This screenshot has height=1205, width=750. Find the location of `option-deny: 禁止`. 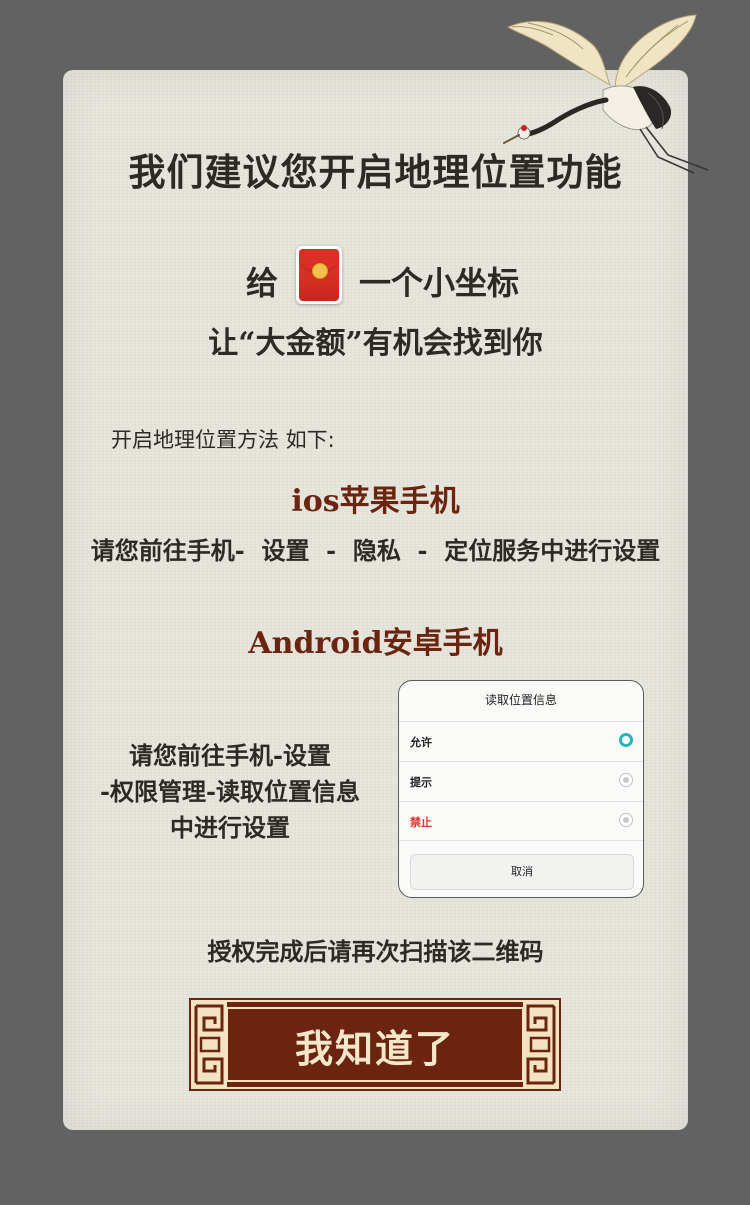

option-deny: 禁止 is located at coordinates (521, 821).